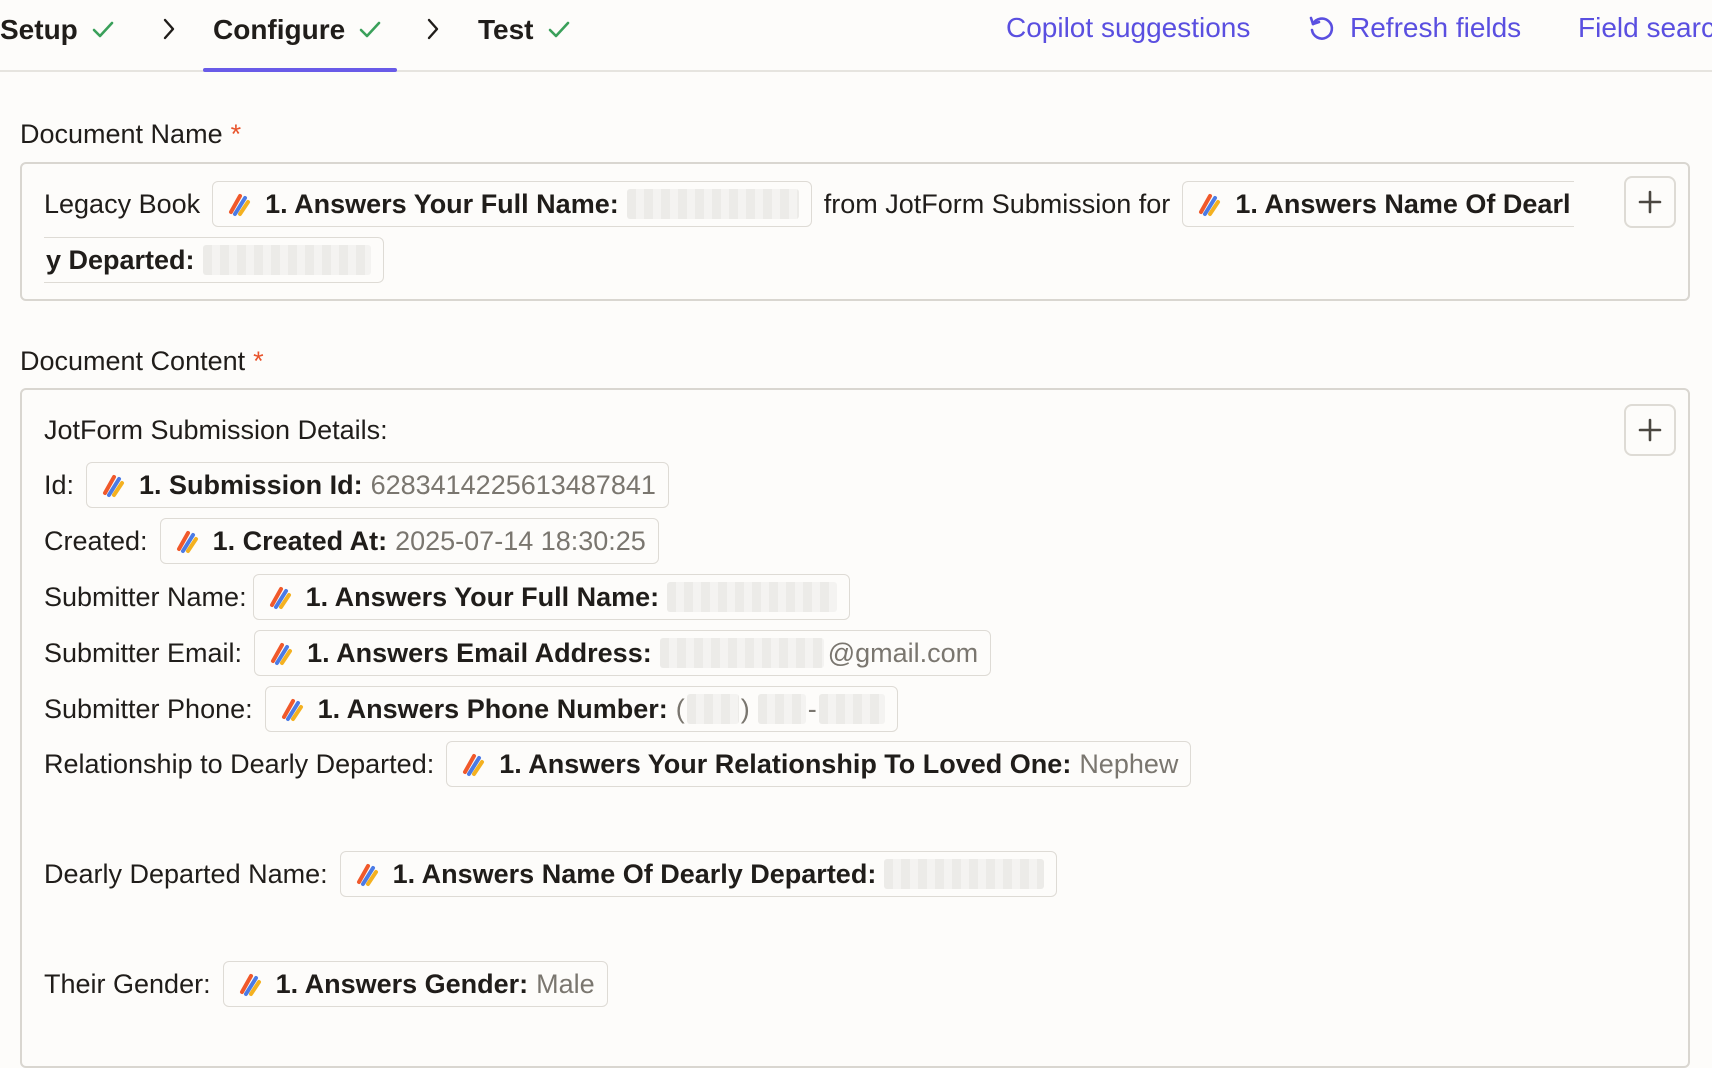 The width and height of the screenshot is (1712, 1068). Describe the element at coordinates (565, 983) in the screenshot. I see `mapped-field-value: Male` at that location.